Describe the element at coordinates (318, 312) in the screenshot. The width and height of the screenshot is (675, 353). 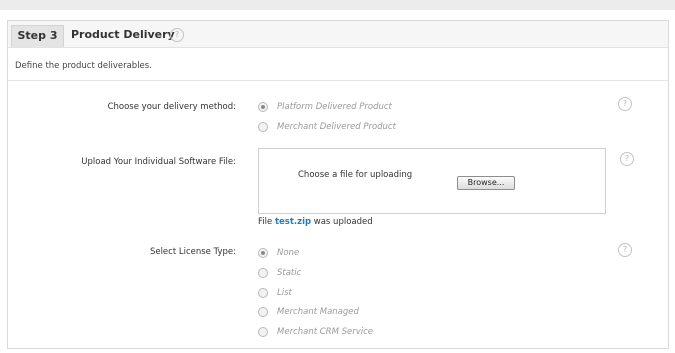
I see `radio-label: Merchant Managed` at that location.